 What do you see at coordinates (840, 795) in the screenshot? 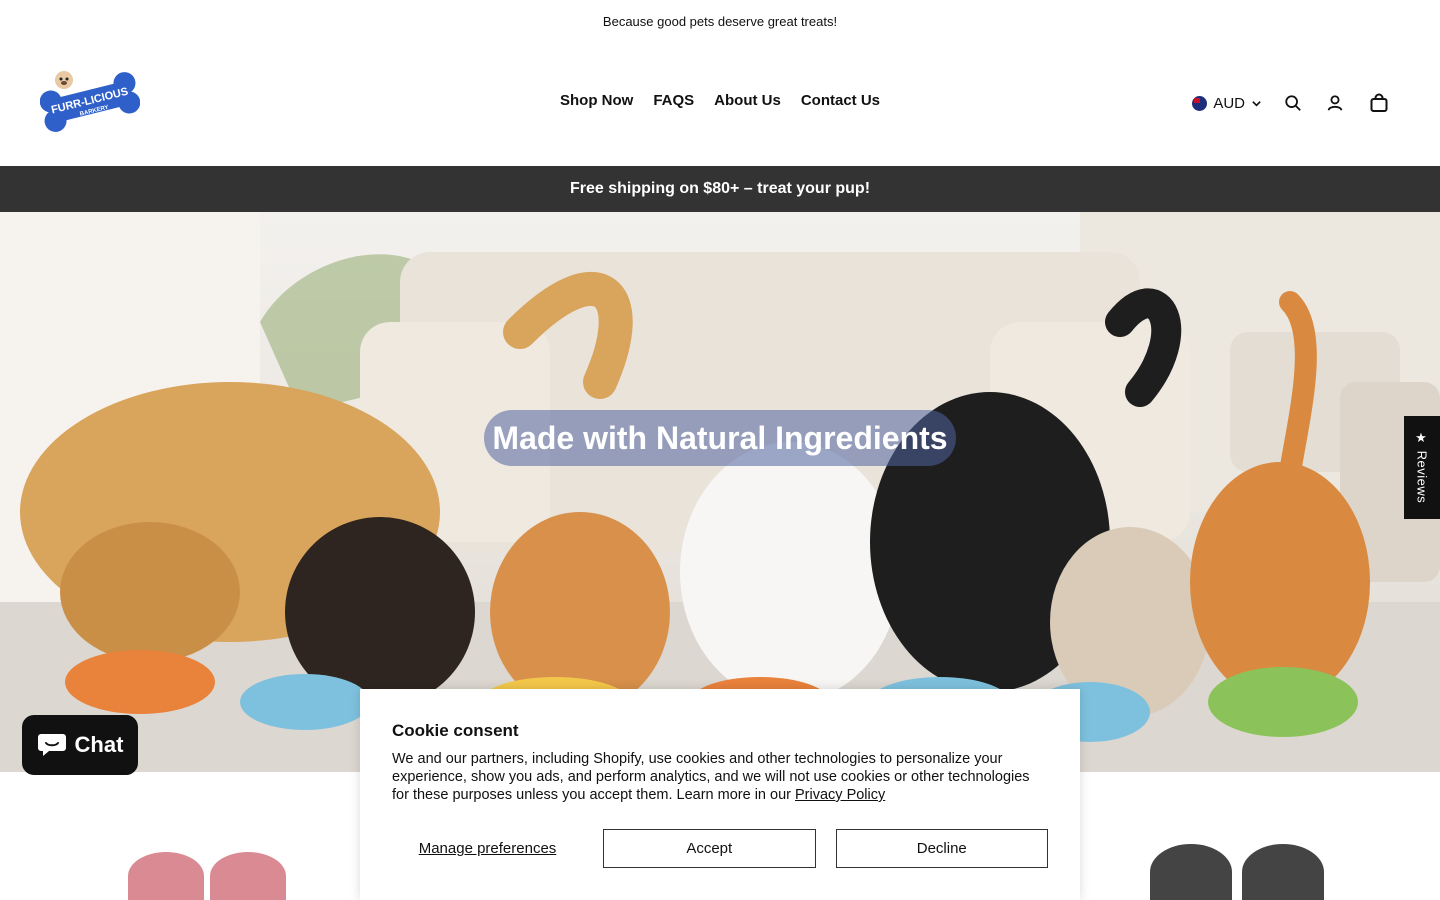
I see `privacy-policy-link: Privacy Policy` at bounding box center [840, 795].